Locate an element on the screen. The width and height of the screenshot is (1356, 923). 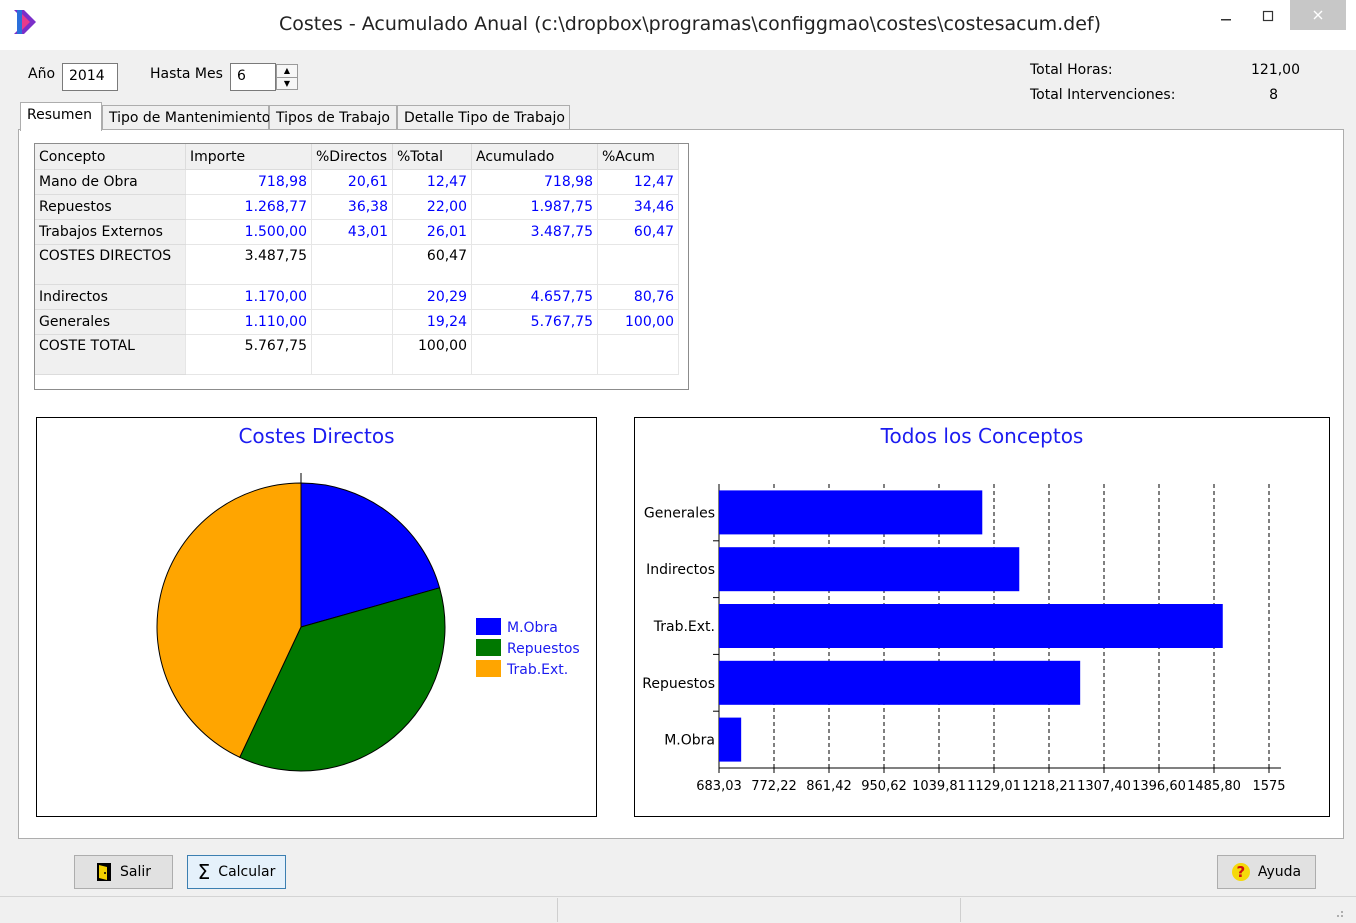
table-cell: 3.487,75 is located at coordinates (534, 232).